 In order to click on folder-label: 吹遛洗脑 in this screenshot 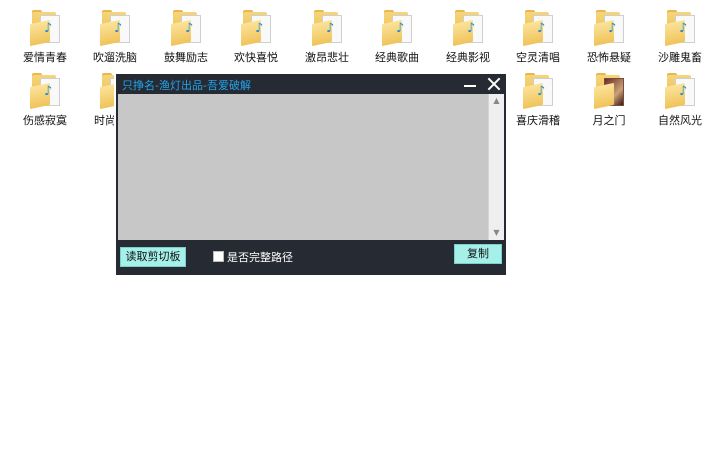, I will do `click(115, 57)`.